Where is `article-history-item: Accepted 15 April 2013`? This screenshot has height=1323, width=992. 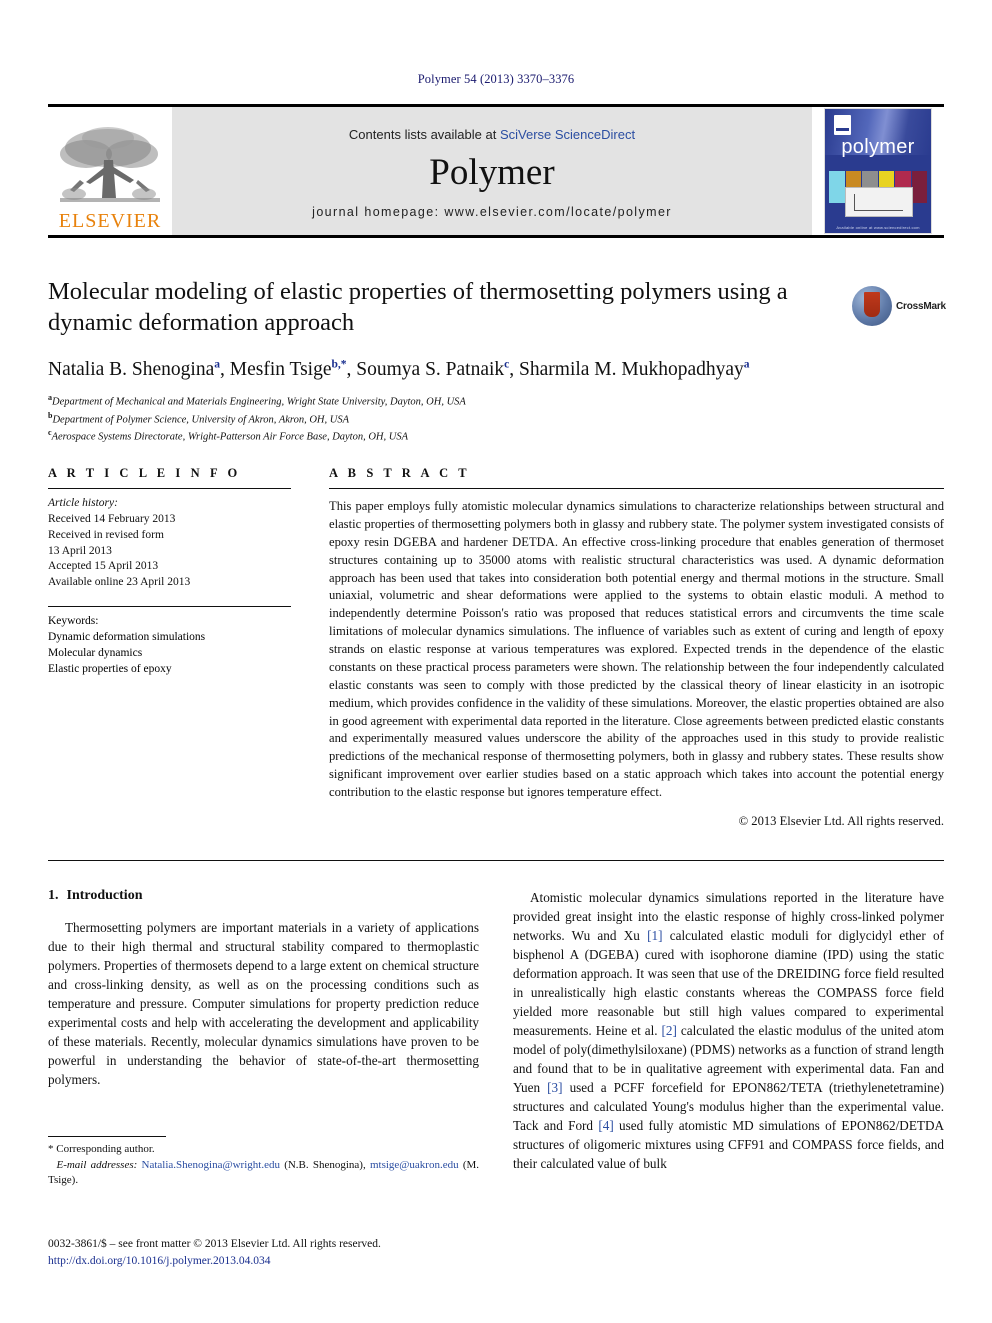 article-history-item: Accepted 15 April 2013 is located at coordinates (103, 566).